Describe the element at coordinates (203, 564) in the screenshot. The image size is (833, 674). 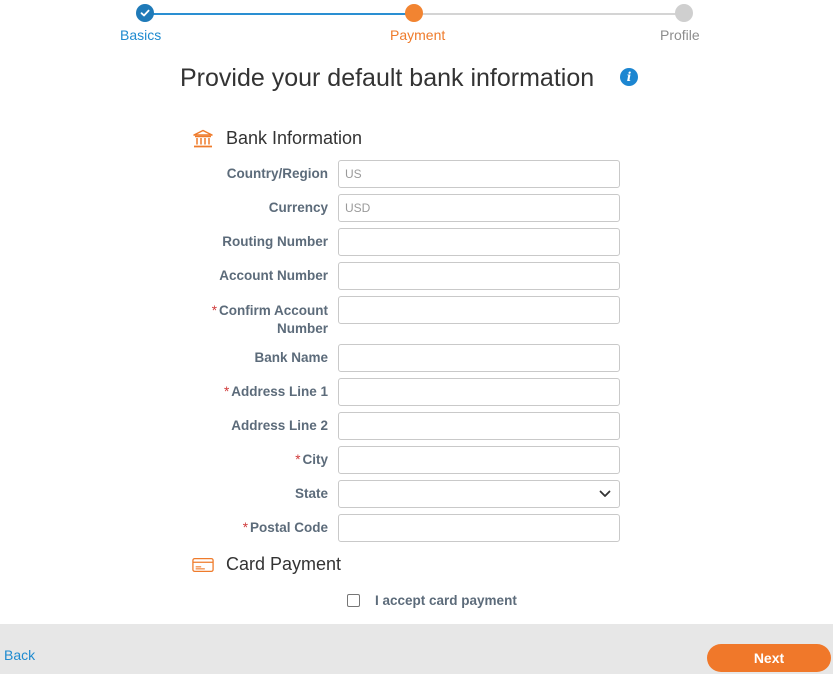
I see `credit-card-icon` at that location.